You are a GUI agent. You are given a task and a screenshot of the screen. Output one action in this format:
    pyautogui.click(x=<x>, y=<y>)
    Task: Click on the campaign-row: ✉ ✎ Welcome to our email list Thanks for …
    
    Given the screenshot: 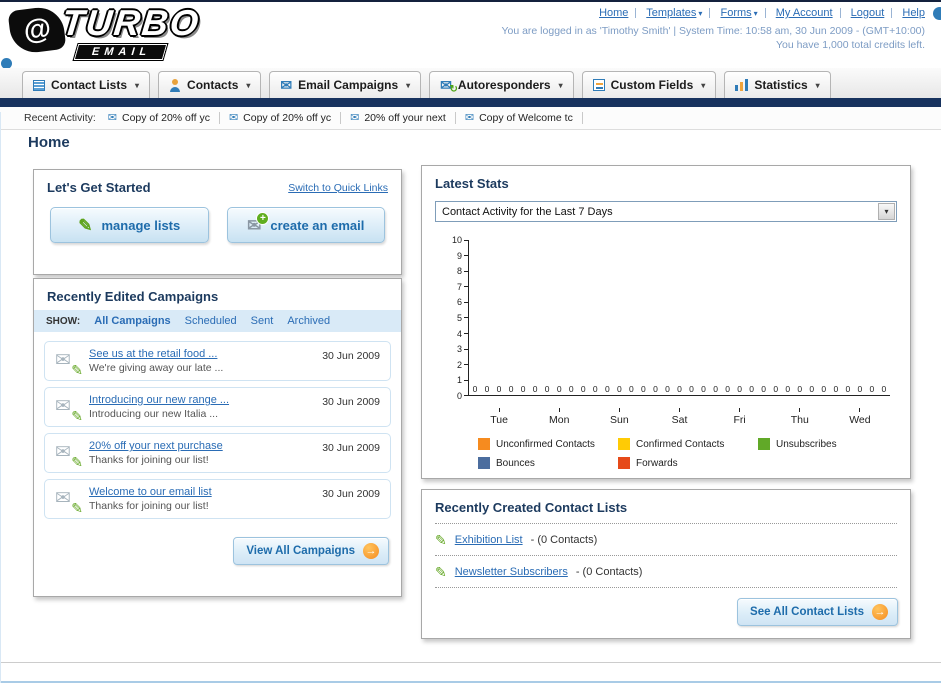 What is the action you would take?
    pyautogui.click(x=217, y=499)
    